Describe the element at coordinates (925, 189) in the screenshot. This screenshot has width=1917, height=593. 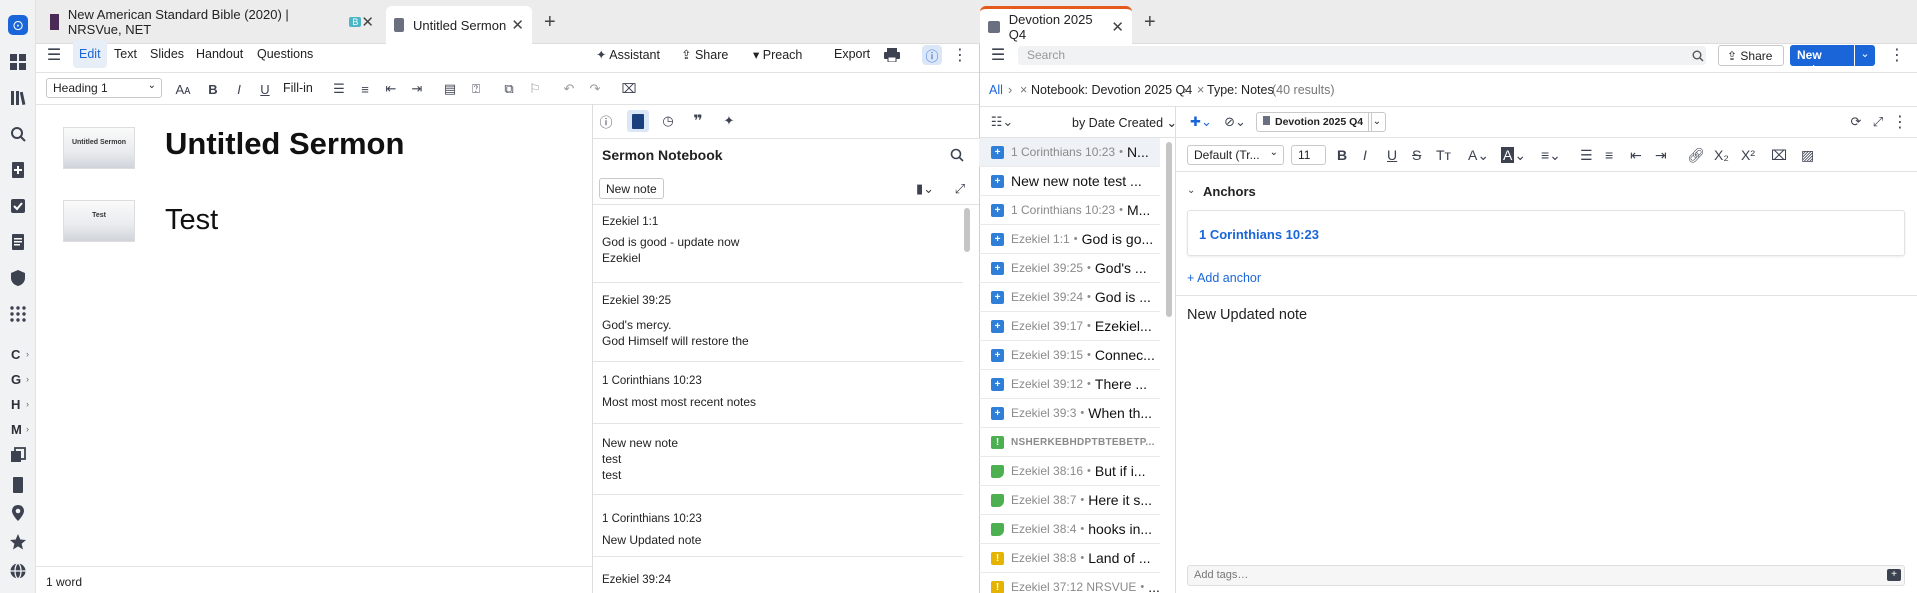
I see `notebook-filter-icon: ▮⌄` at that location.